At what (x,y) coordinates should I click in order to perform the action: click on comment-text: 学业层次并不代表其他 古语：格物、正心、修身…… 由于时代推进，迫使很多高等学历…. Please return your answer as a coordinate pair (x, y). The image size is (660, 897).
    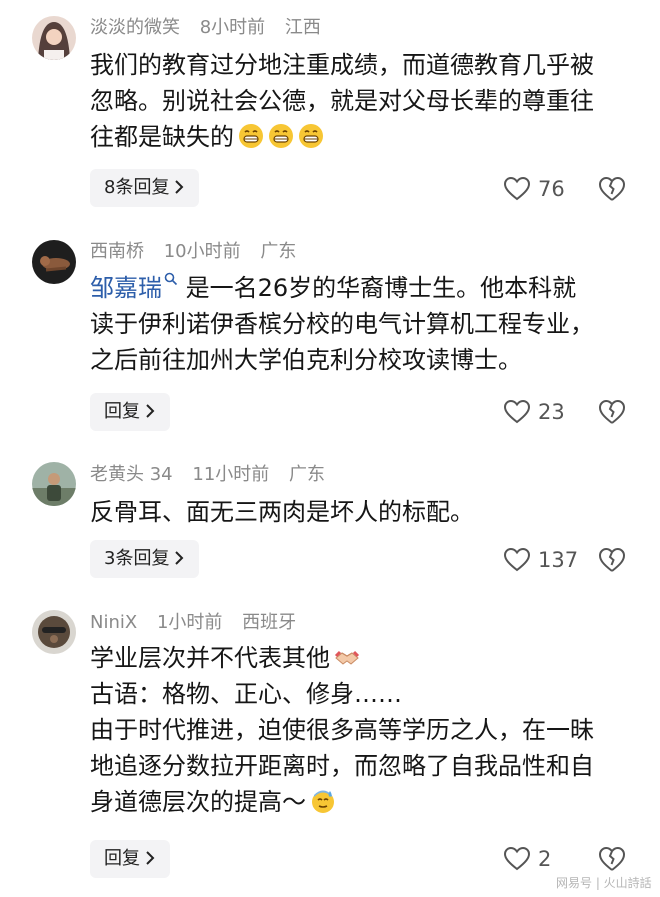
    Looking at the image, I should click on (342, 730).